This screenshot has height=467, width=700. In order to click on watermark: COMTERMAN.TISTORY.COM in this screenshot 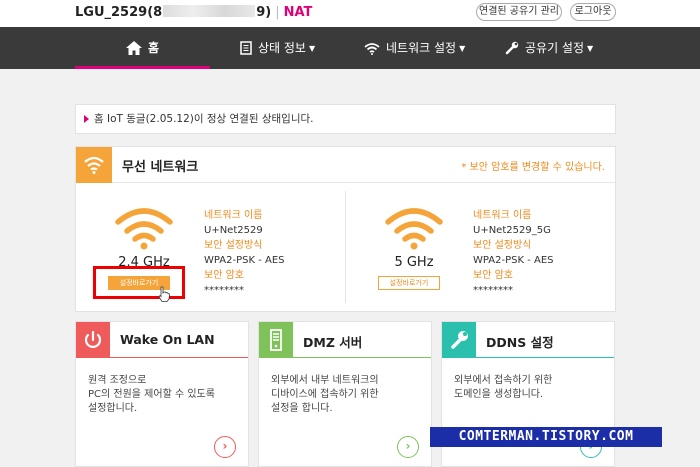, I will do `click(546, 437)`.